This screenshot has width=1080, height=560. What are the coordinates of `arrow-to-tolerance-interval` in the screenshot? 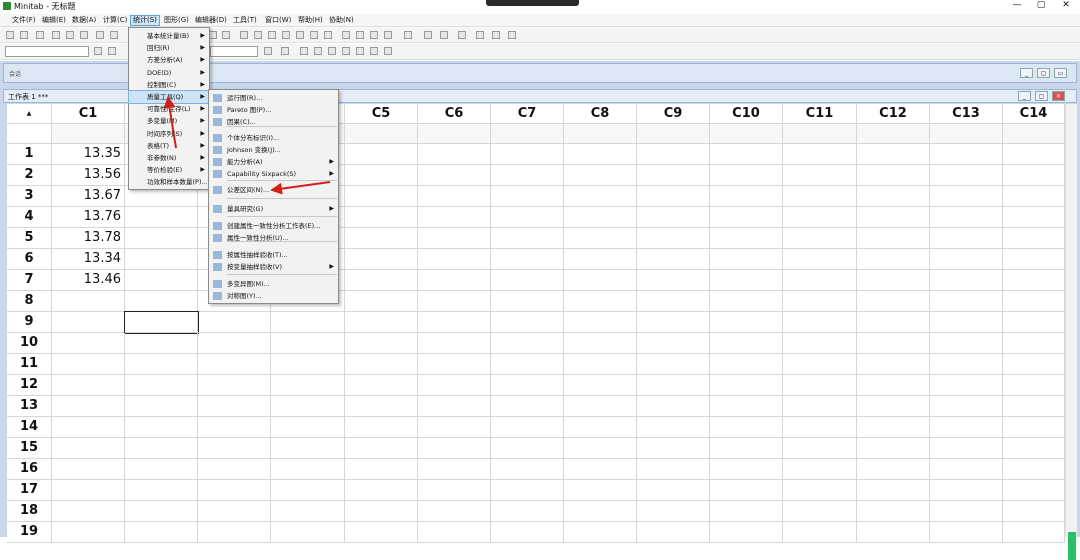 It's located at (300, 188).